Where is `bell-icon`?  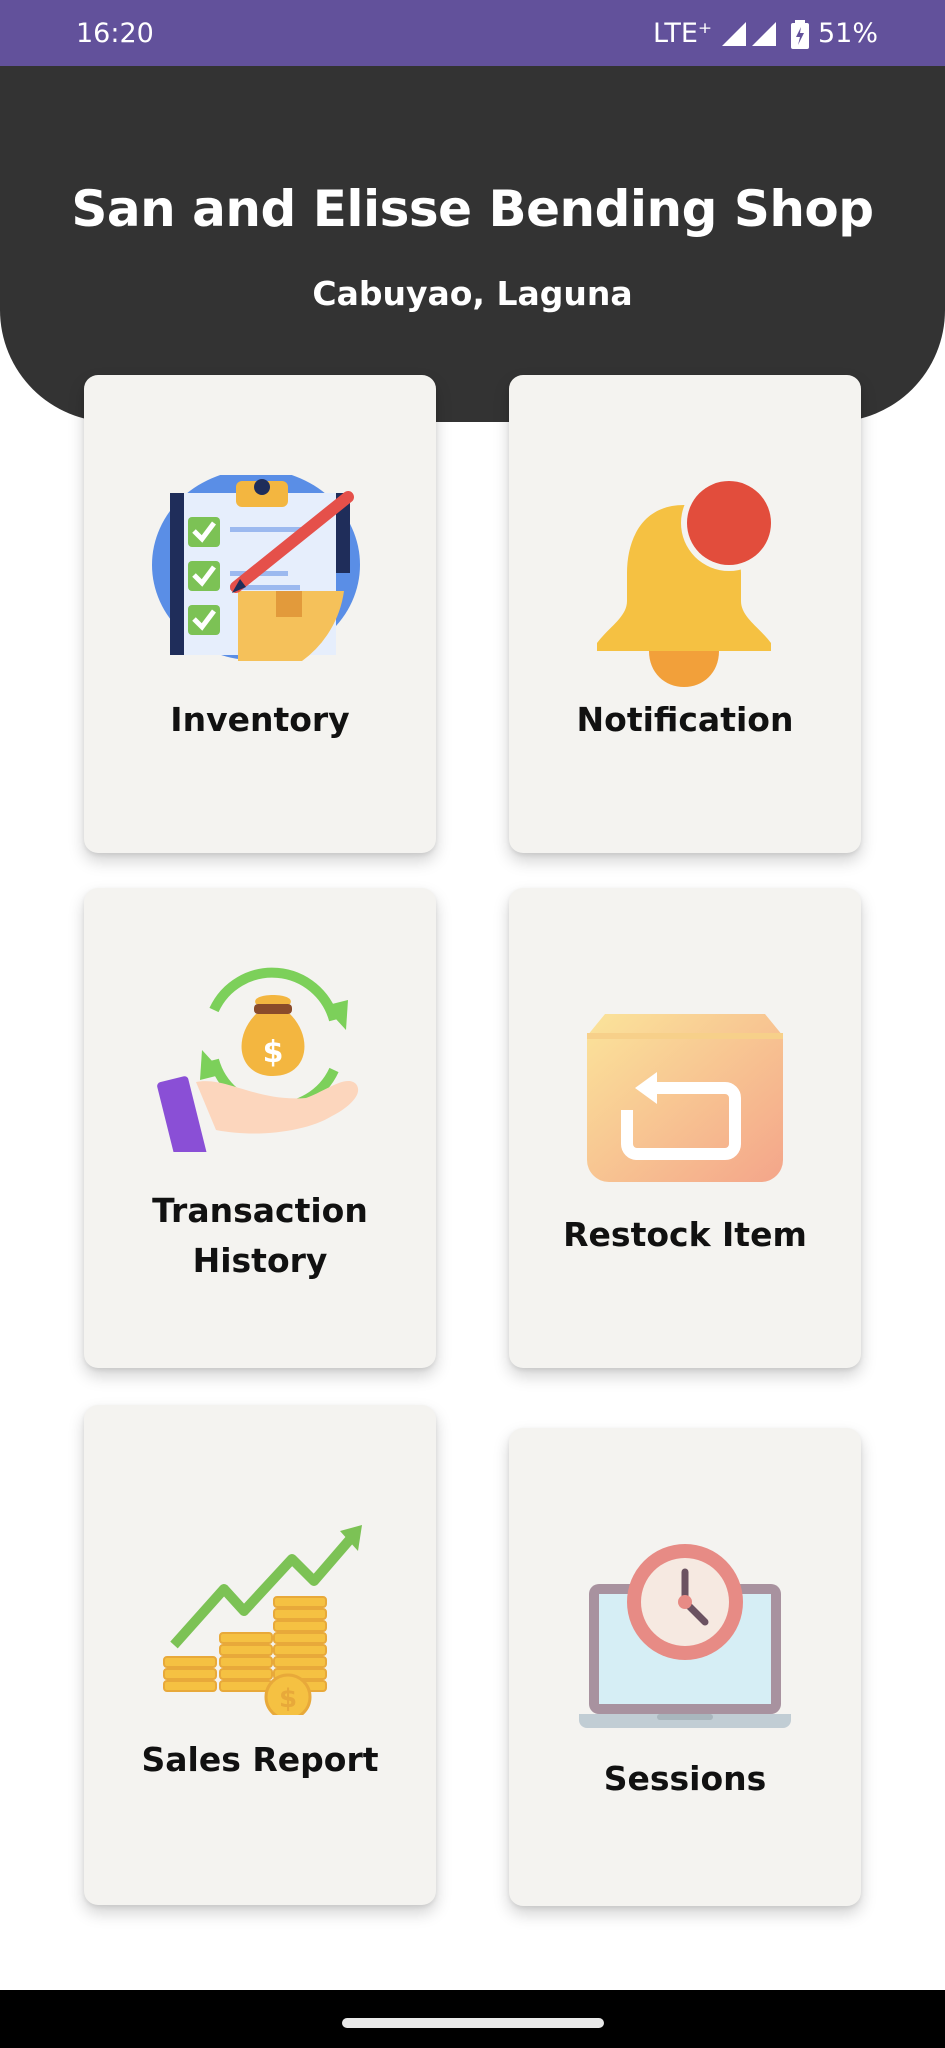
bell-icon is located at coordinates (687, 582).